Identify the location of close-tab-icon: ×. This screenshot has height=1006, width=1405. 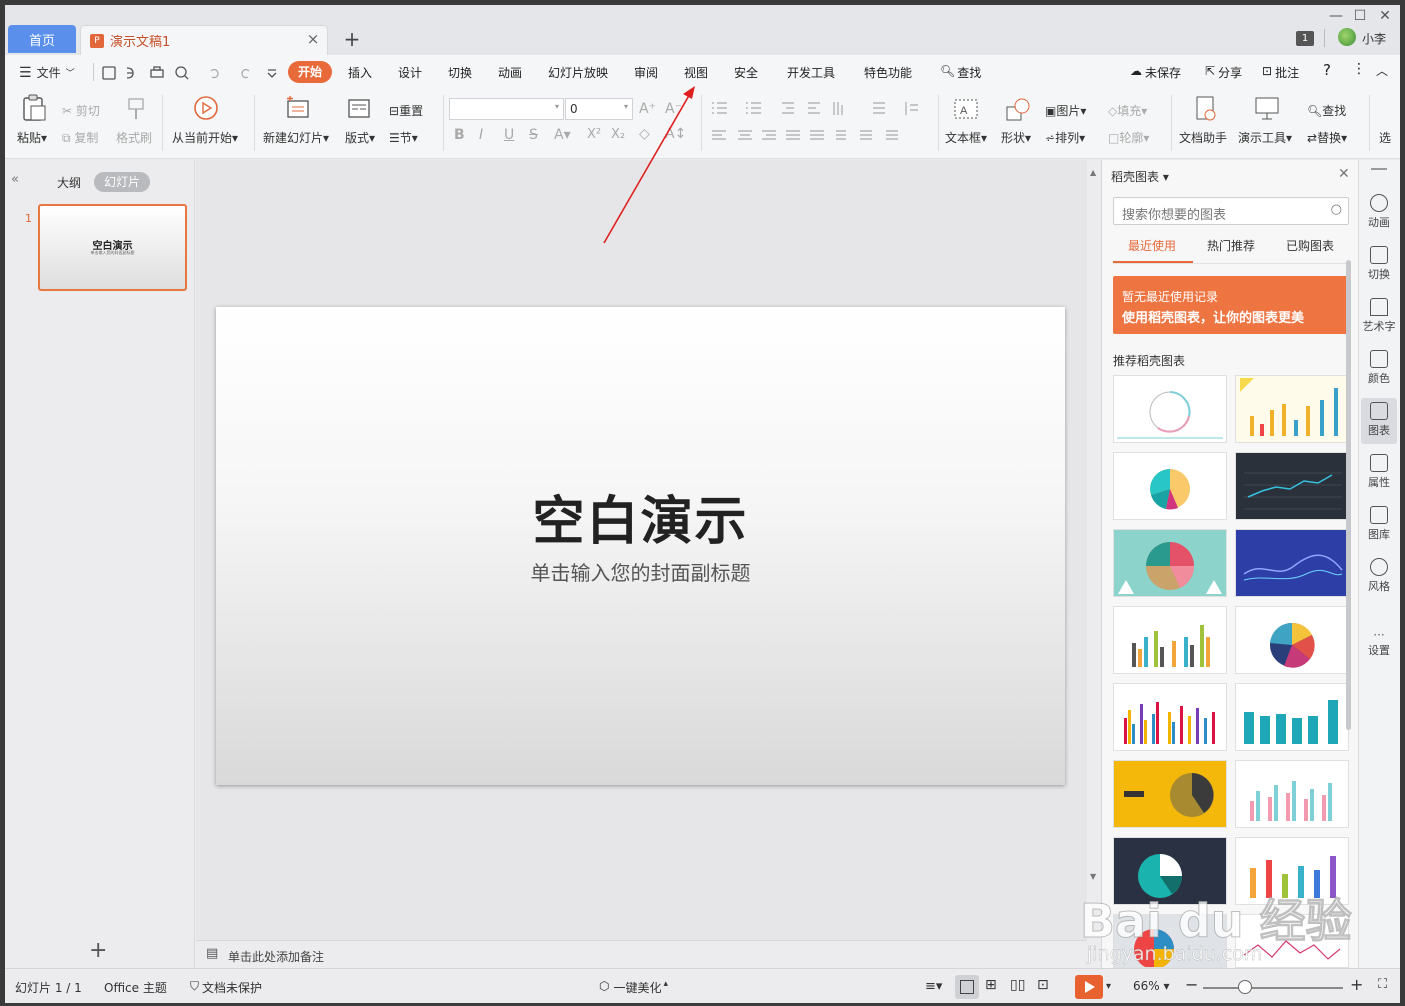
(313, 40).